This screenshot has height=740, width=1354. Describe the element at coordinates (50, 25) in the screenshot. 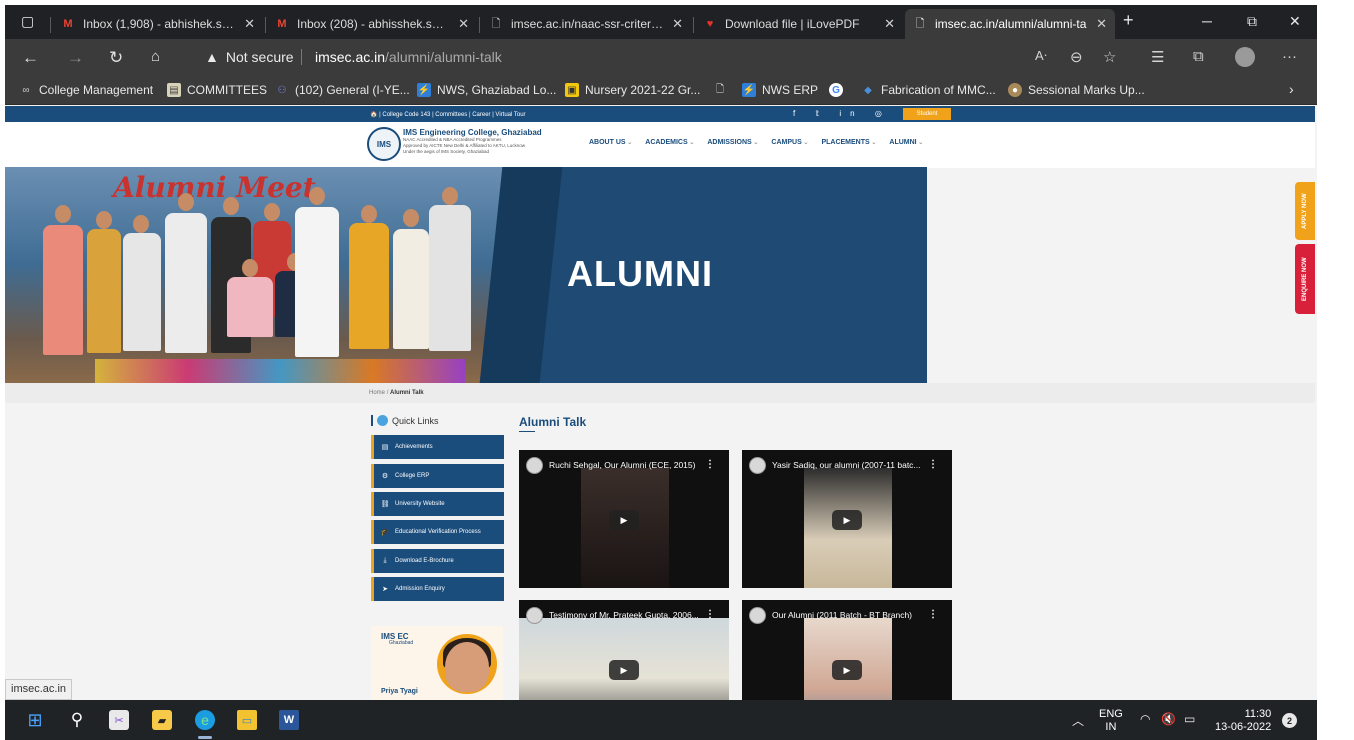

I see `tab-separator` at that location.